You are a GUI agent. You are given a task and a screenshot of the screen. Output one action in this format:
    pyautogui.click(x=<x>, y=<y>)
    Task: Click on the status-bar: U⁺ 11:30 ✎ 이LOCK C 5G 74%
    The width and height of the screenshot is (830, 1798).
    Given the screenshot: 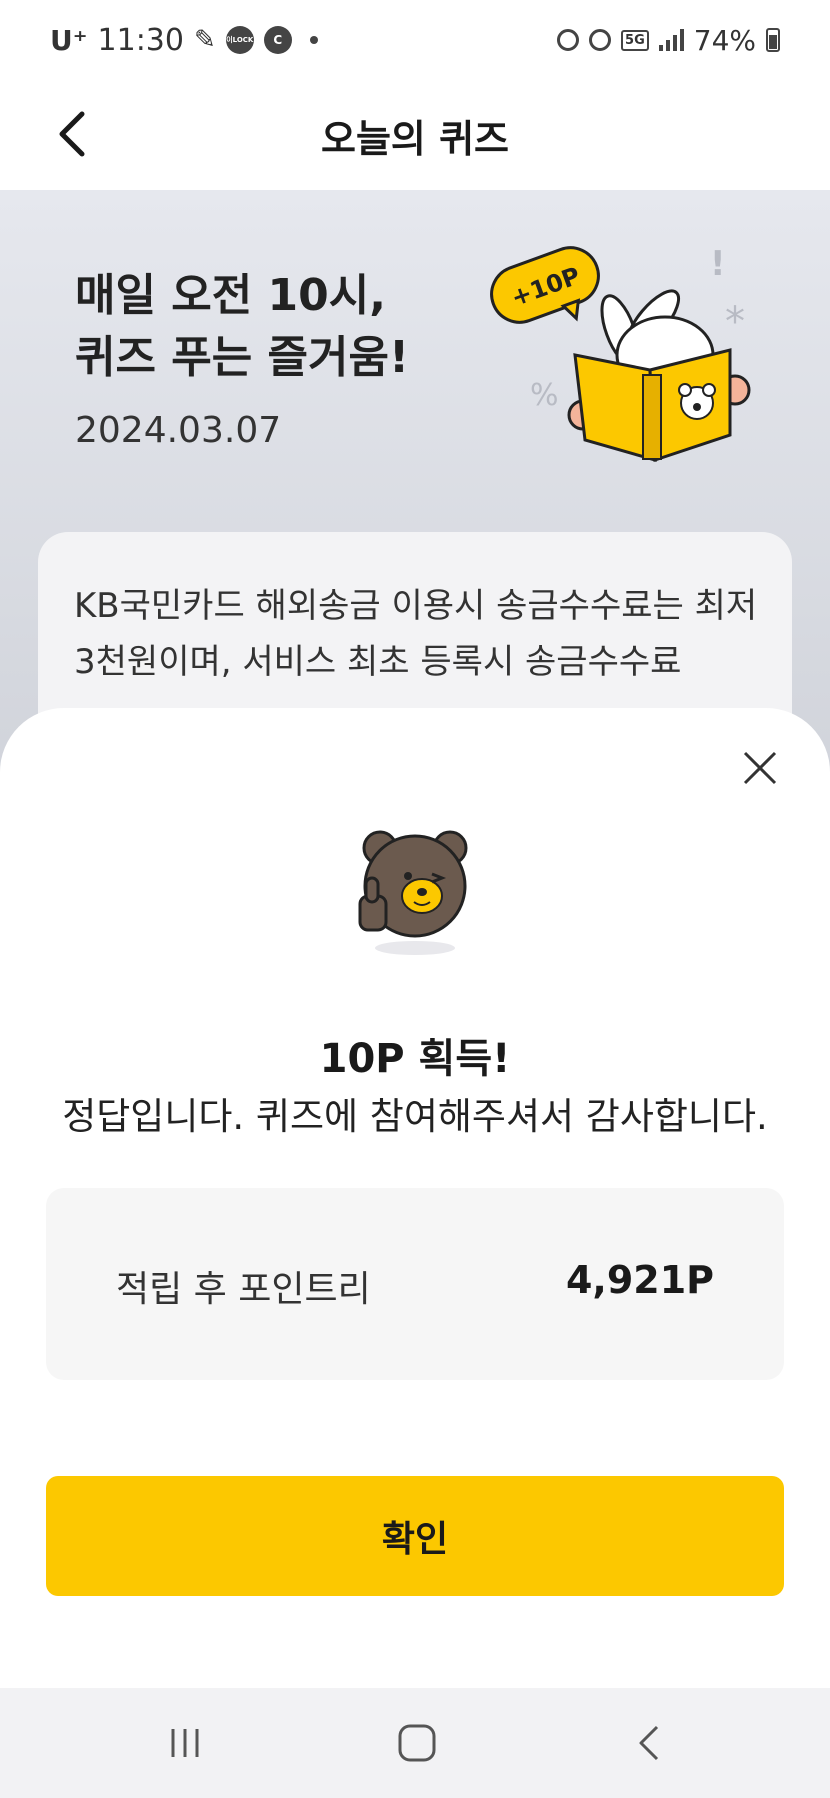 What is the action you would take?
    pyautogui.click(x=415, y=40)
    